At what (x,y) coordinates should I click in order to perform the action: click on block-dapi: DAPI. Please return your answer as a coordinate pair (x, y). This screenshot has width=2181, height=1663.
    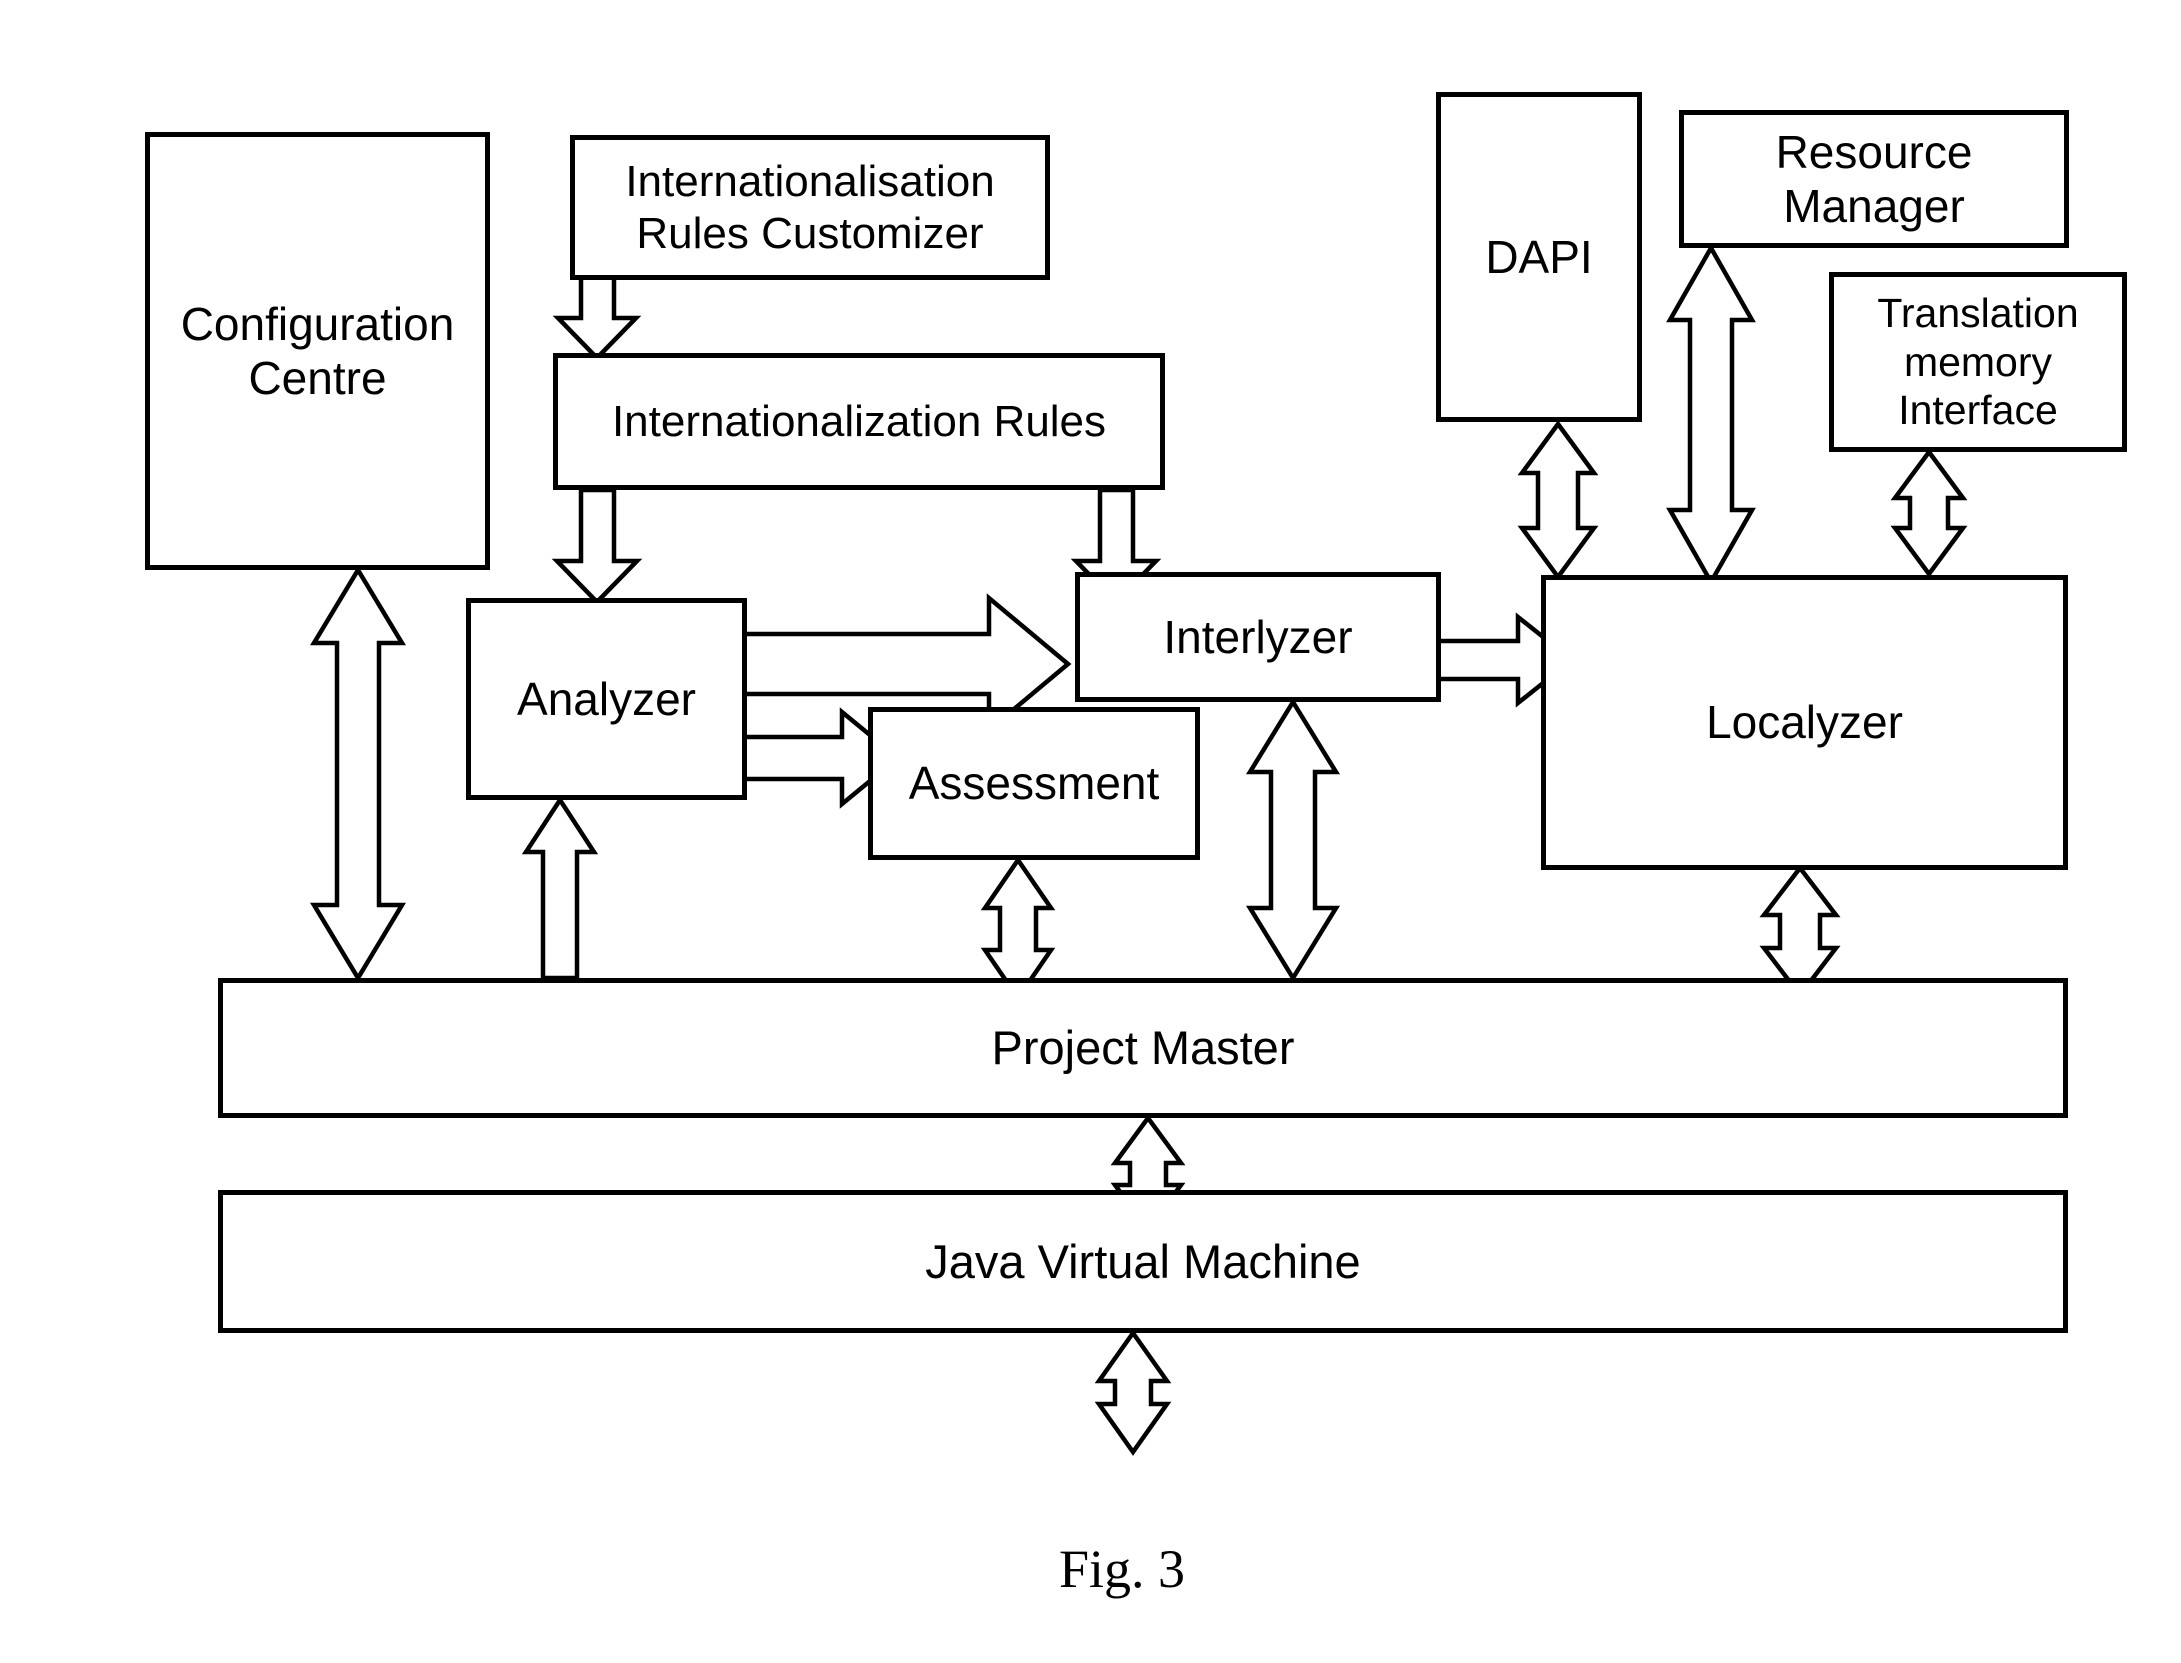
    Looking at the image, I should click on (1539, 257).